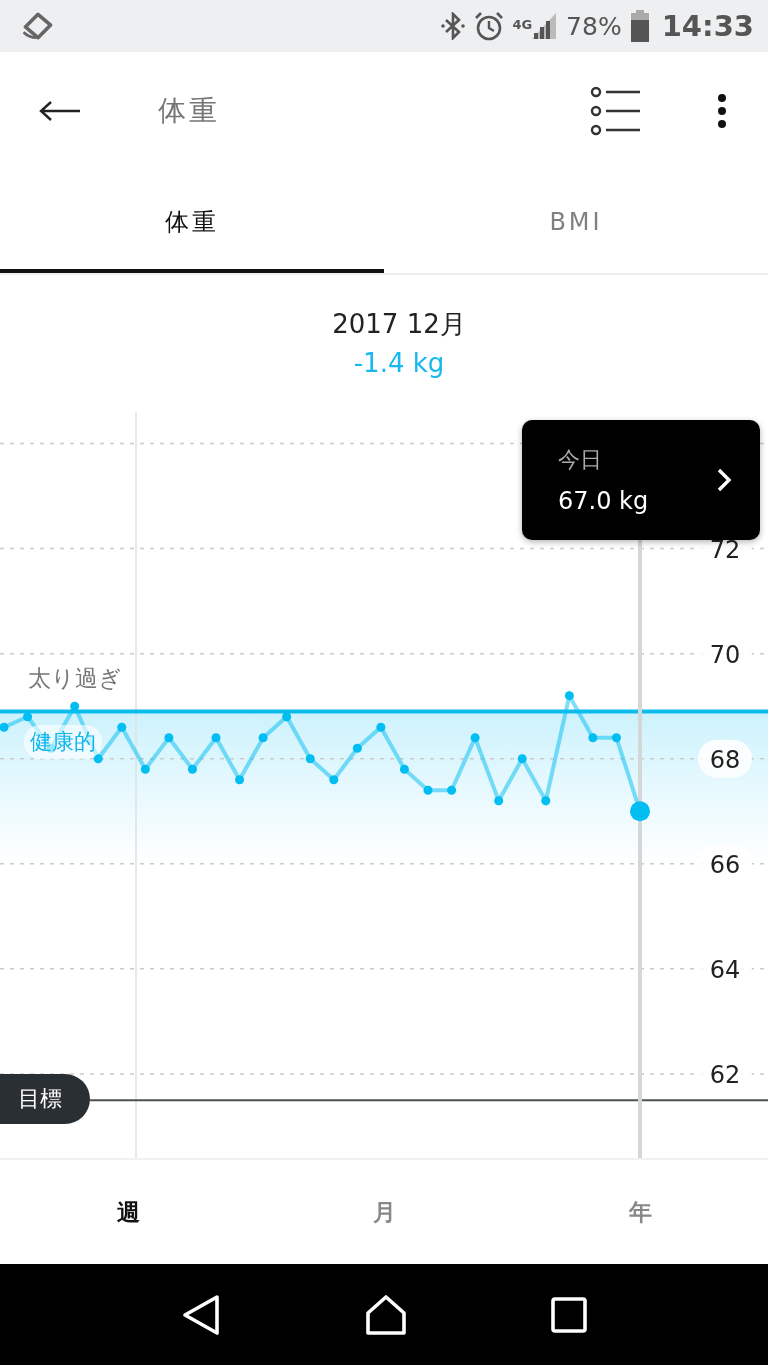  What do you see at coordinates (399, 324) in the screenshot?
I see `period-label: 2017 12月` at bounding box center [399, 324].